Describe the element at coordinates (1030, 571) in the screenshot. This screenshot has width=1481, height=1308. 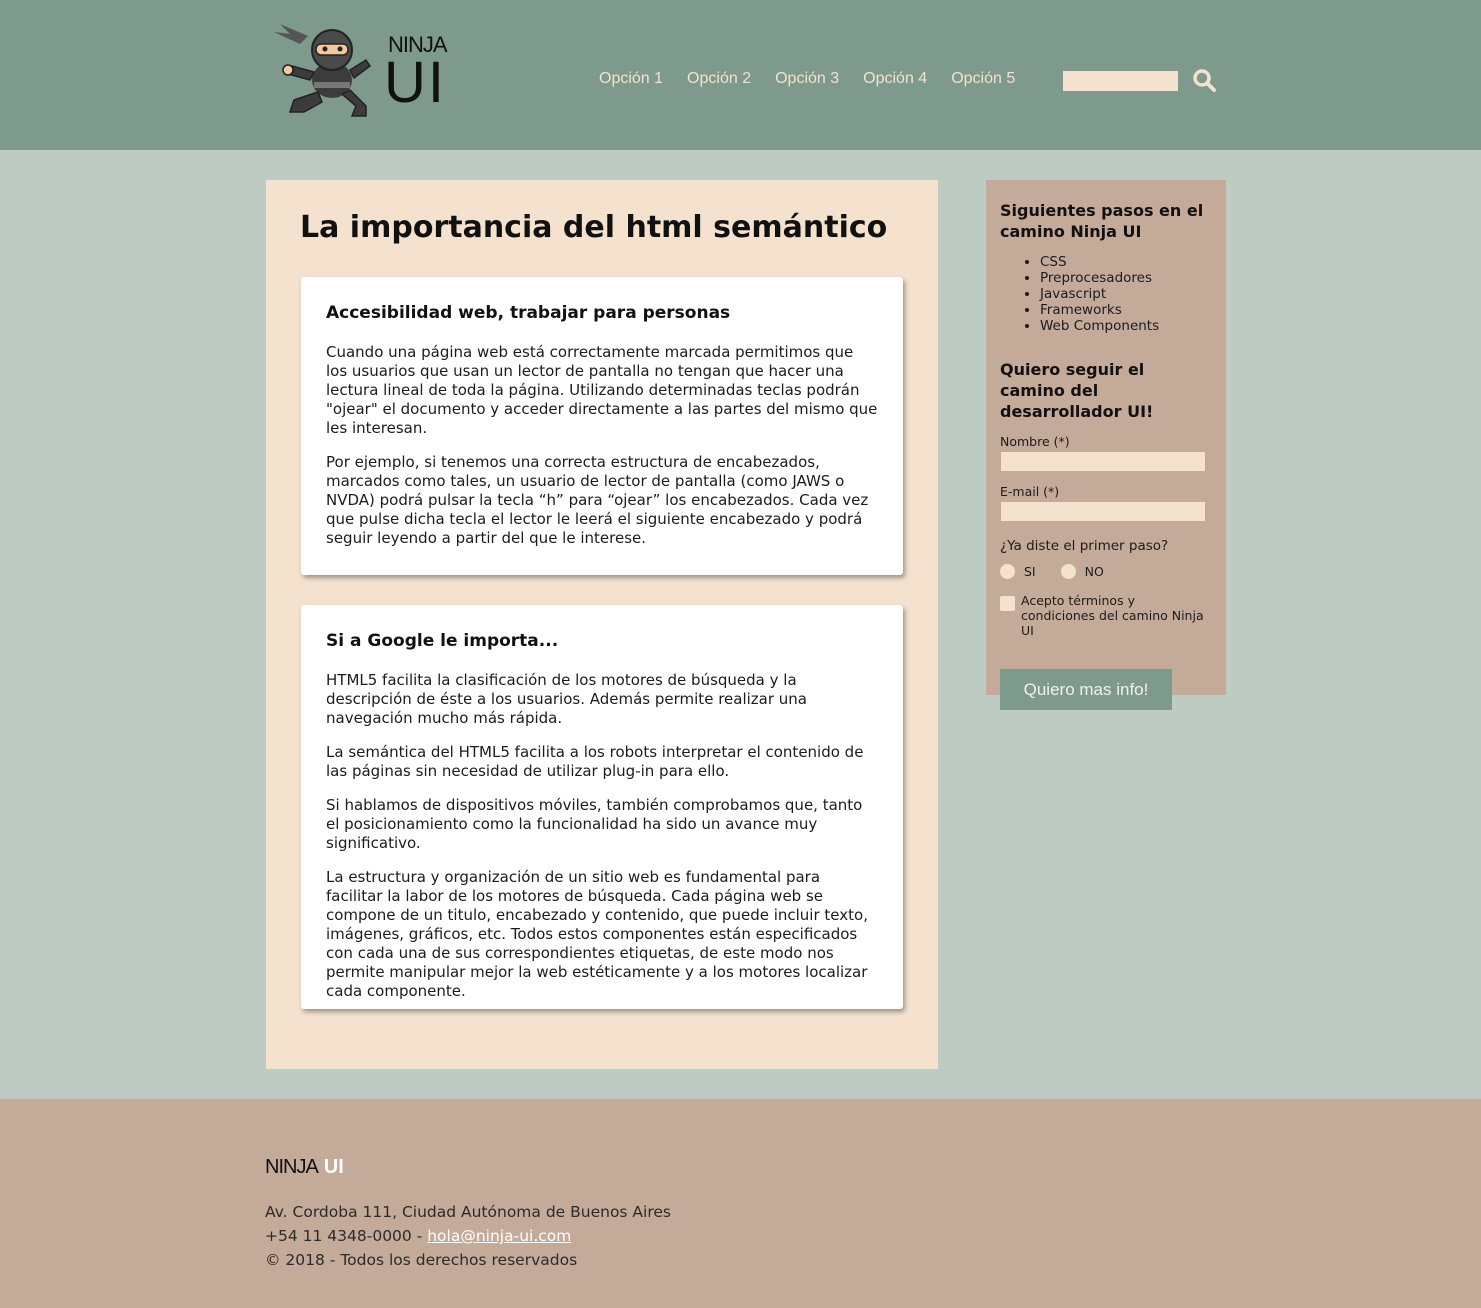
I see `radio-si-label: SI` at that location.